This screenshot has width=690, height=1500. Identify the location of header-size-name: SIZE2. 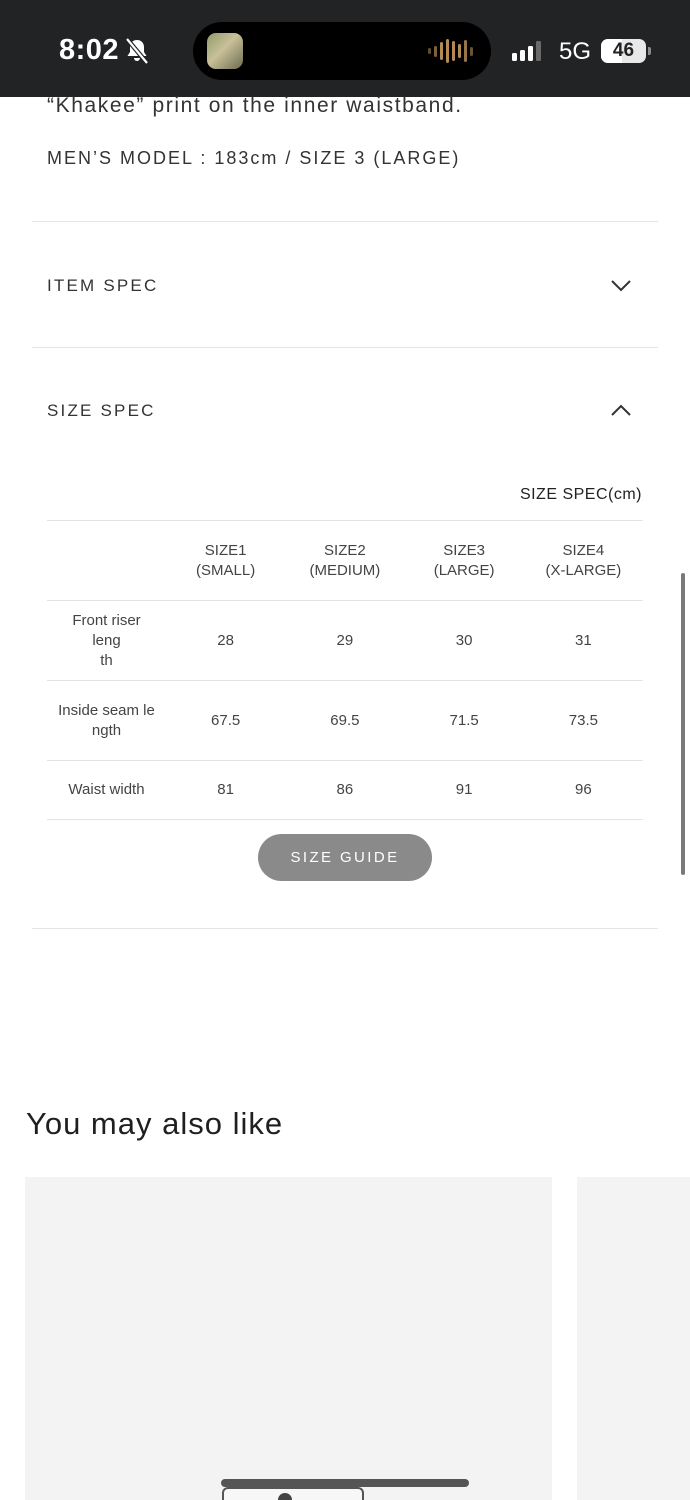
(345, 550).